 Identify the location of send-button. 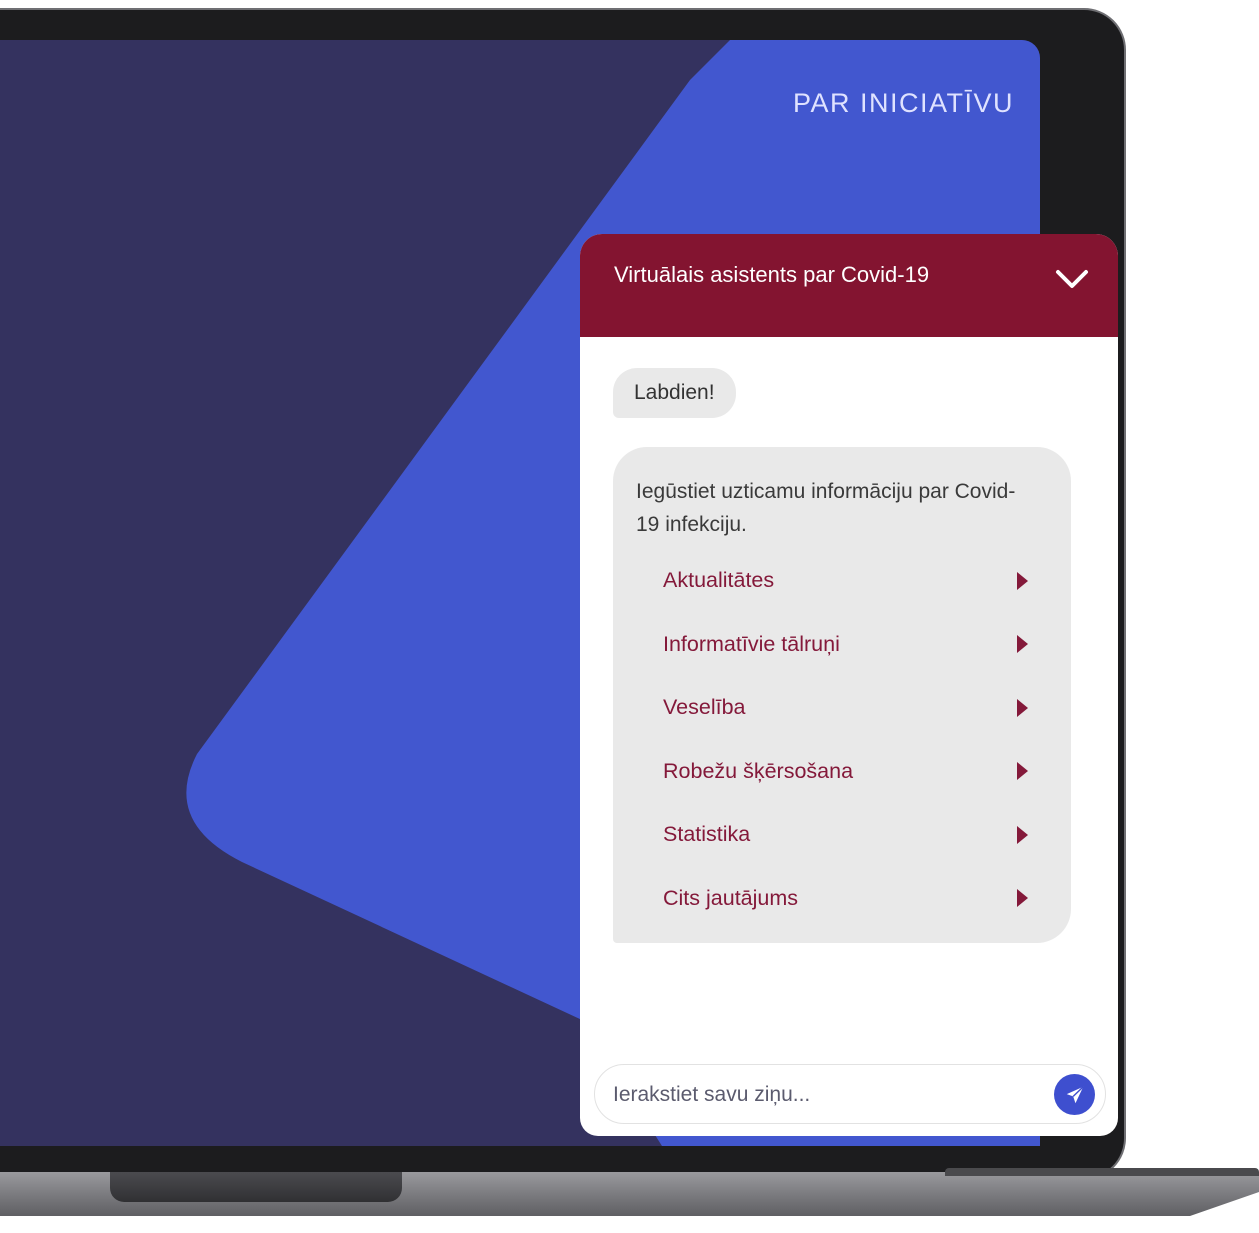
(1074, 1094).